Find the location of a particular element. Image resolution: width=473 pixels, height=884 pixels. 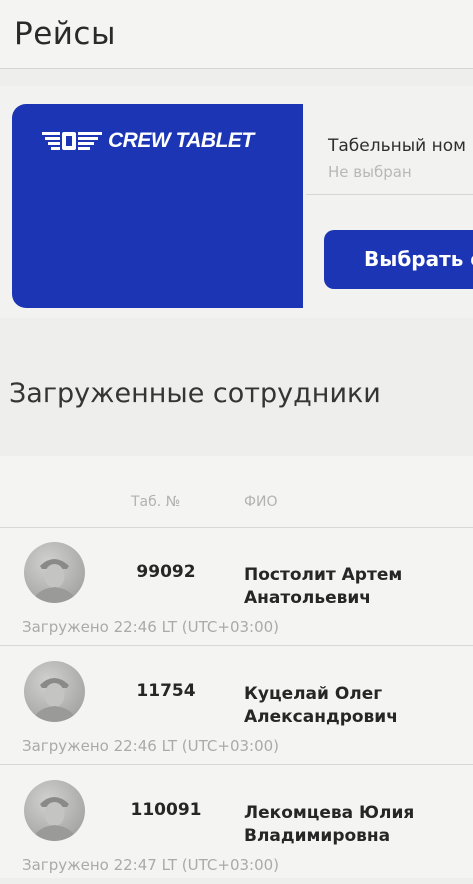

select-employee-button: Выбрать с is located at coordinates (398, 259).